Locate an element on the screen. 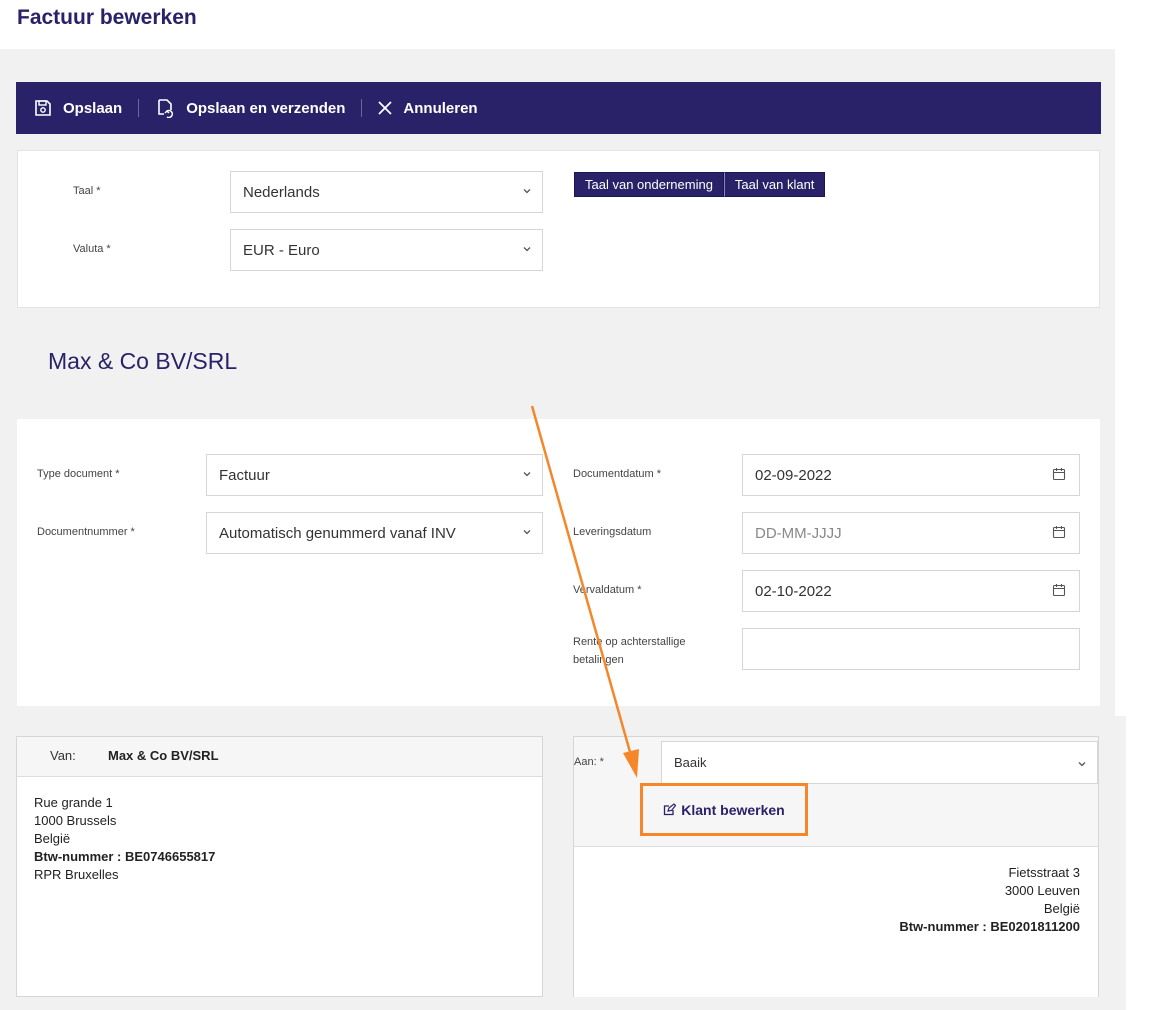 The image size is (1150, 1010). from-company-name: Max & Co BV/SRL is located at coordinates (163, 755).